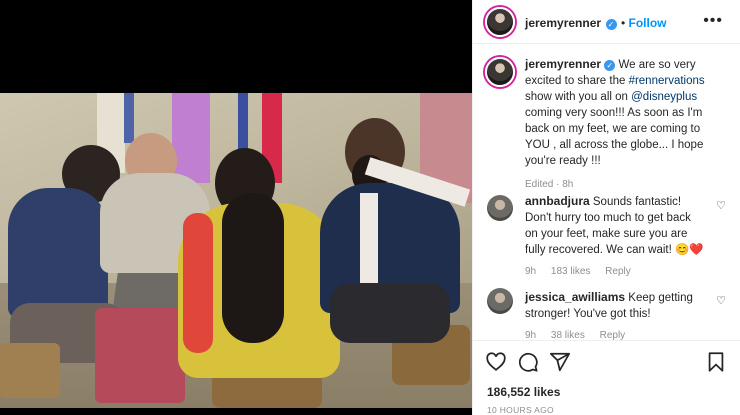  I want to click on hashtag-link: #rennervations, so click(667, 81).